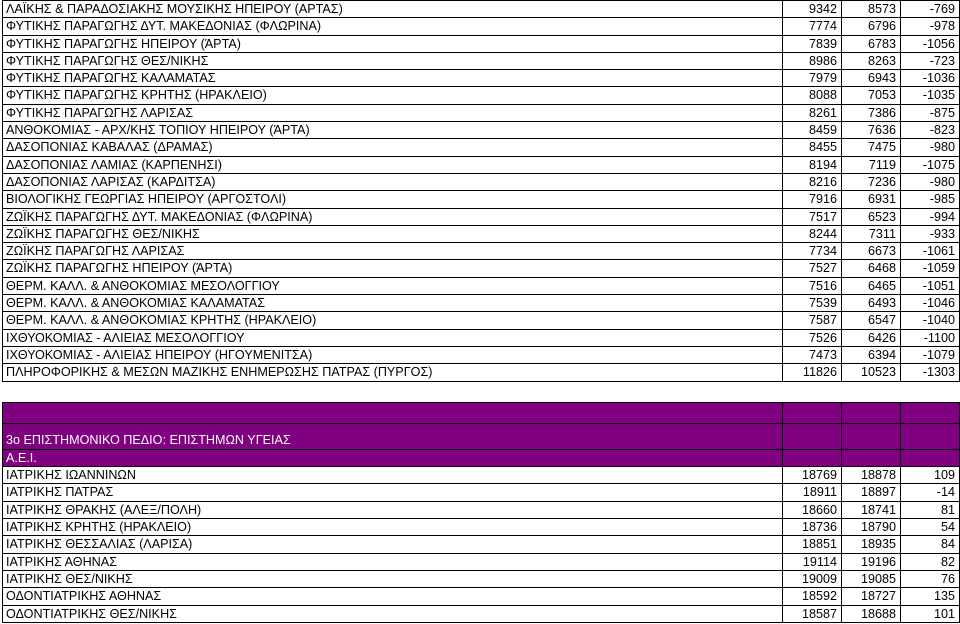 The width and height of the screenshot is (960, 624). Describe the element at coordinates (812, 561) in the screenshot. I see `row-value-a-cell: 19114` at that location.